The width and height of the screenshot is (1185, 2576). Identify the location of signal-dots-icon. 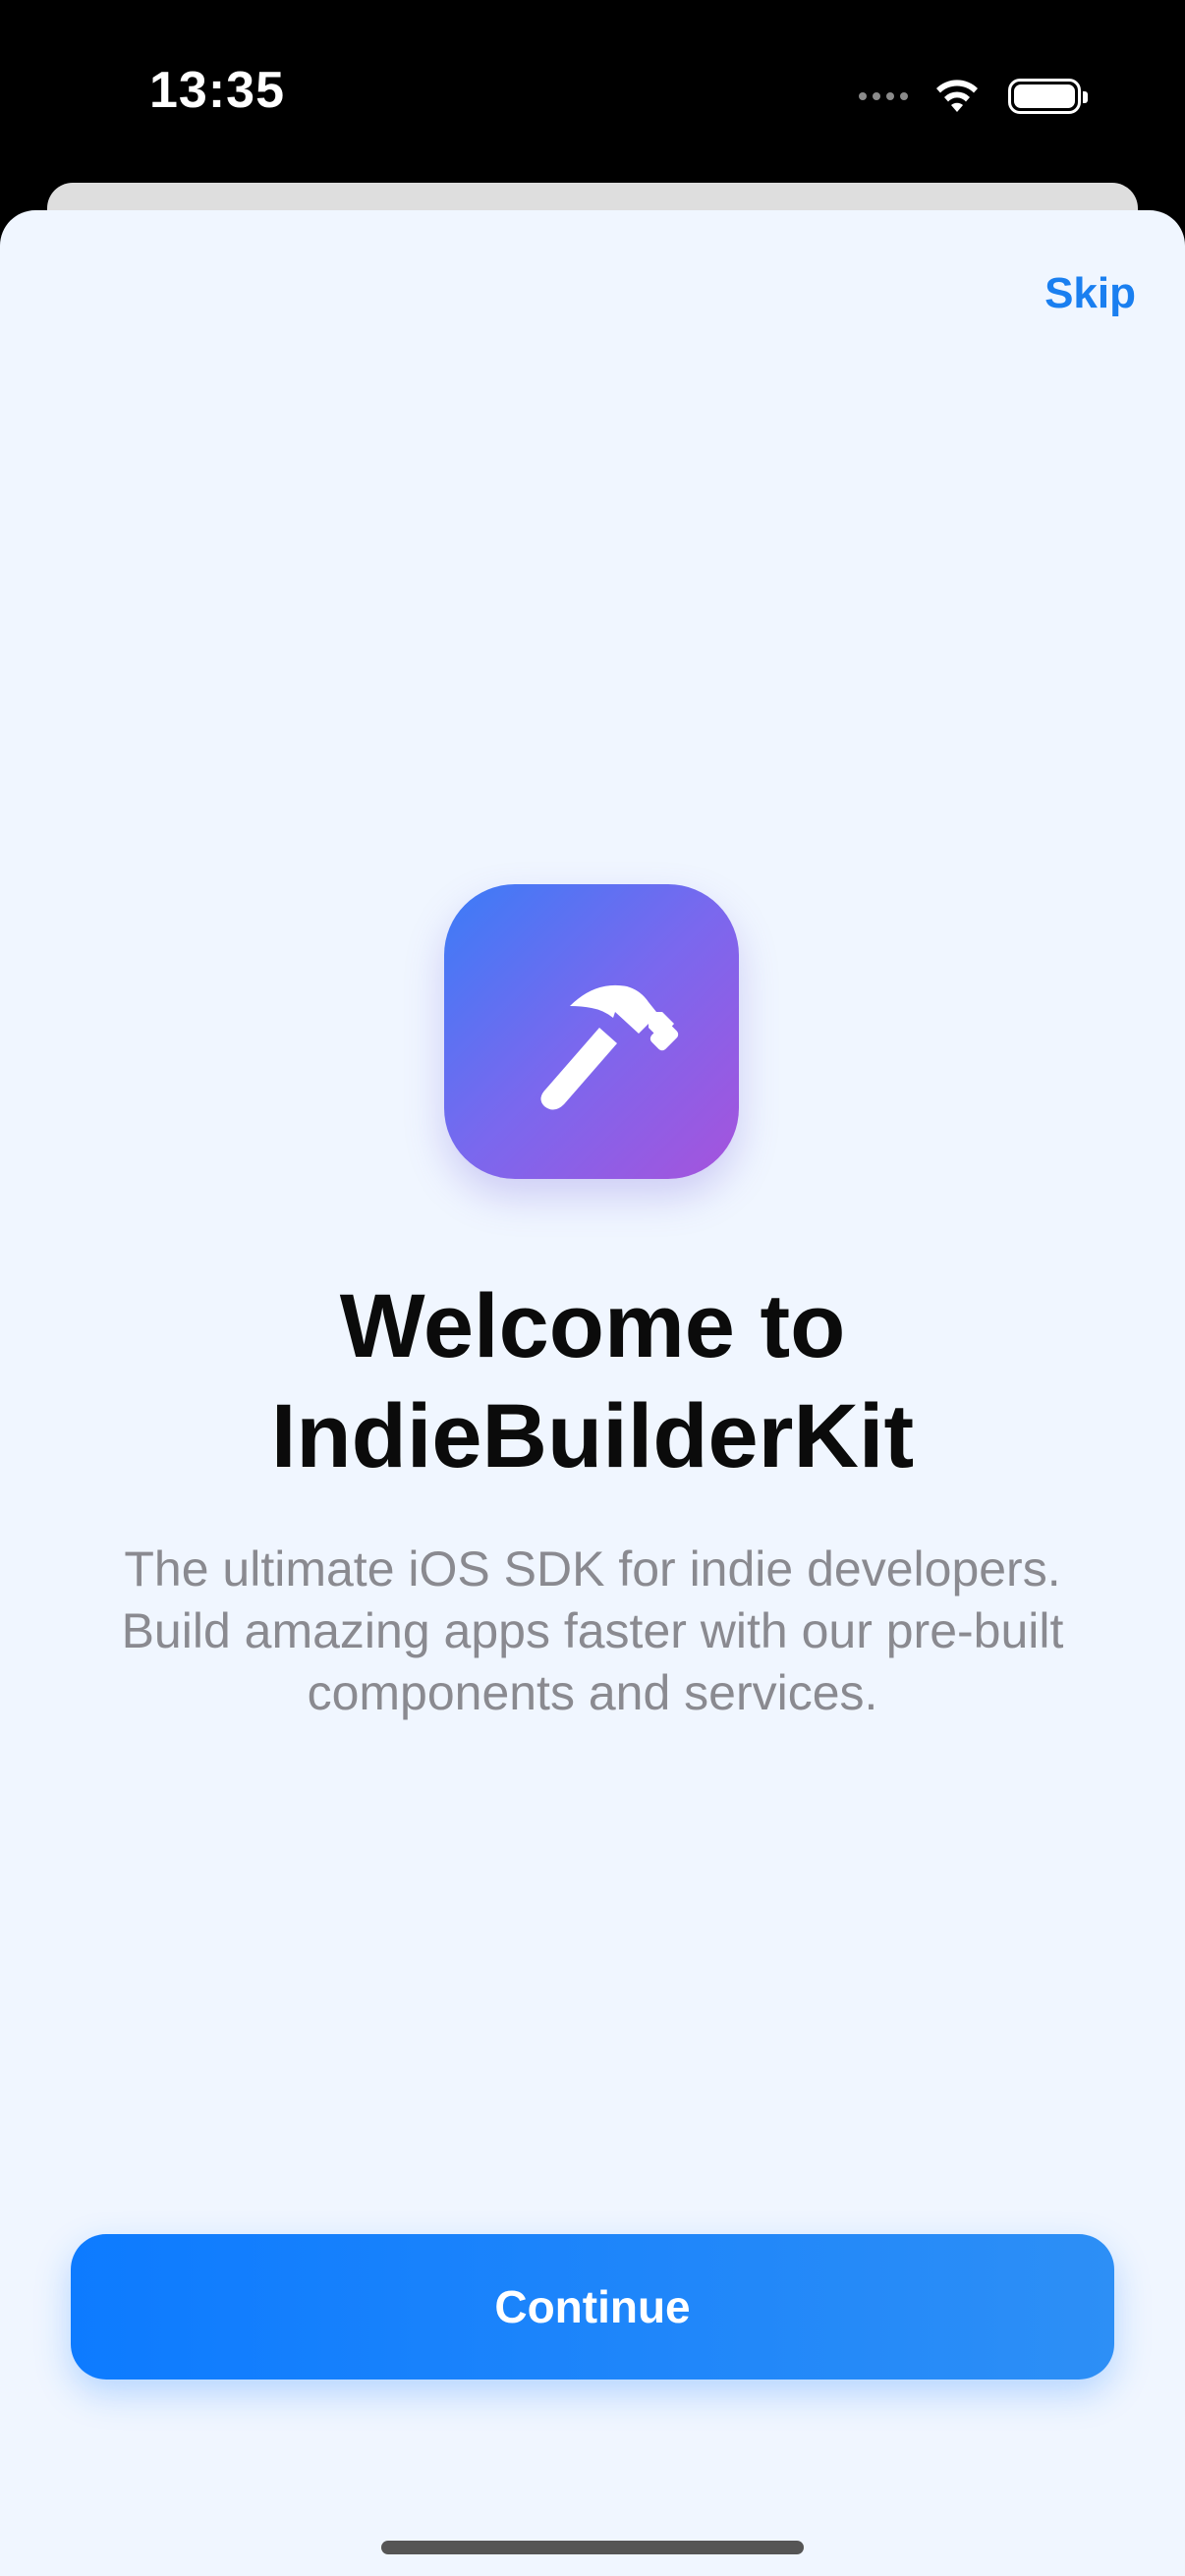
(883, 96).